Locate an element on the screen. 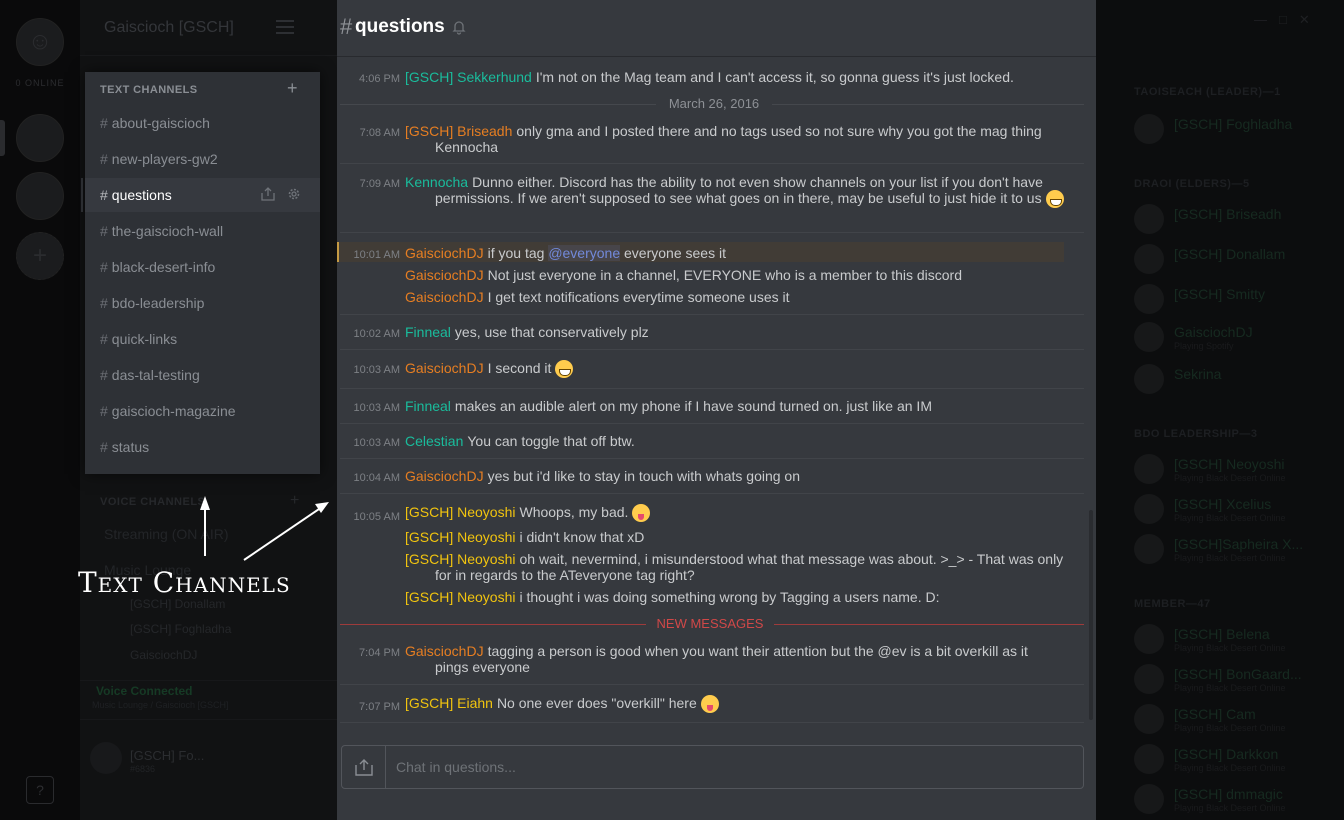 Image resolution: width=1344 pixels, height=820 pixels. member-name: [GSCH] Foghladha is located at coordinates (1233, 124).